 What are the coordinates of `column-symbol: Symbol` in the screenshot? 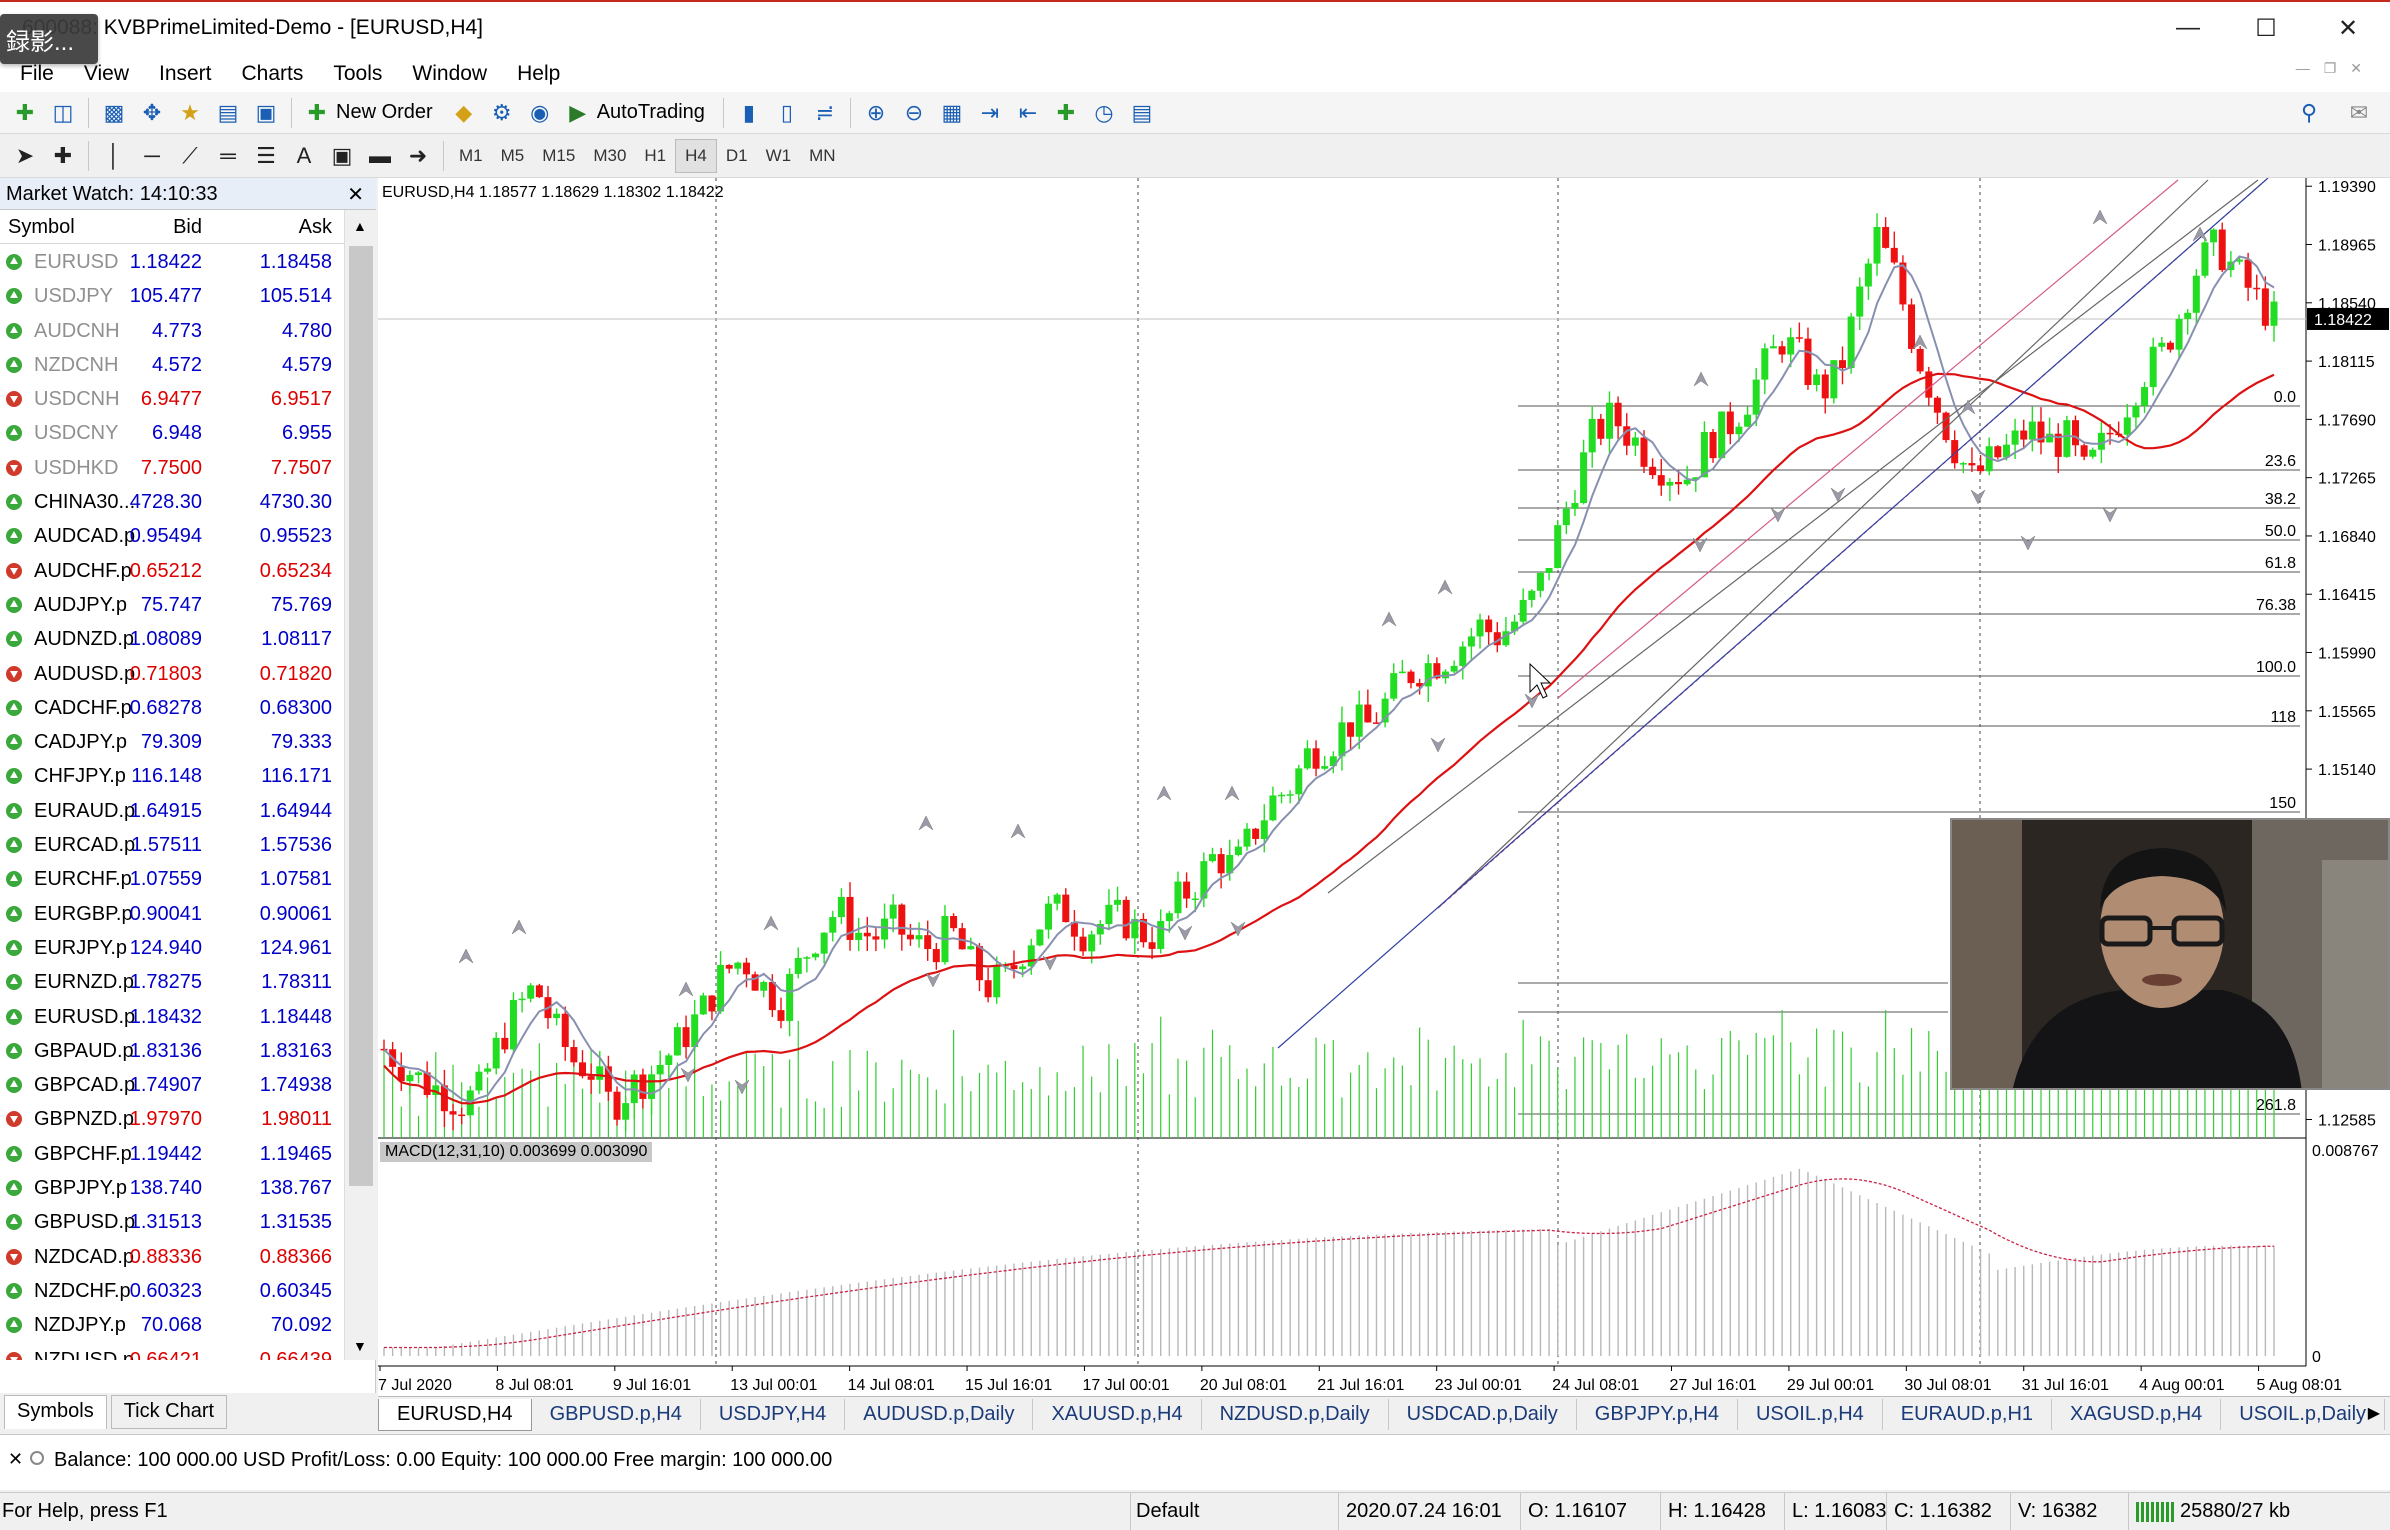 It's located at (41, 227).